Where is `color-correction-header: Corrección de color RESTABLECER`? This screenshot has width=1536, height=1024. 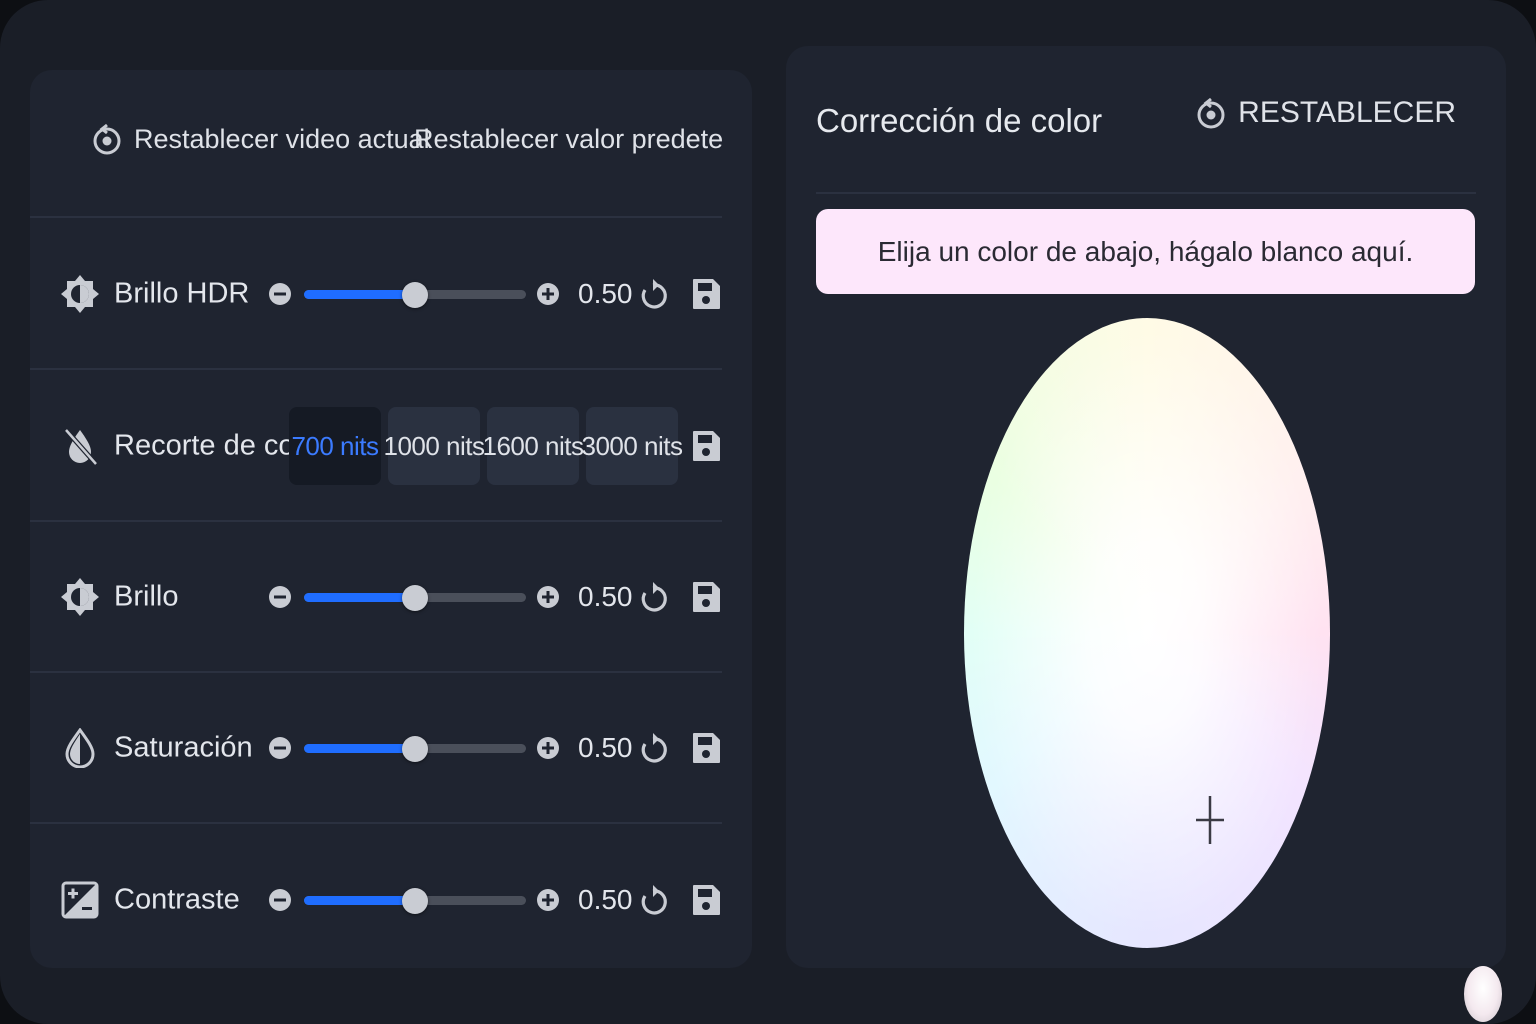 color-correction-header: Corrección de color RESTABLECER is located at coordinates (1146, 139).